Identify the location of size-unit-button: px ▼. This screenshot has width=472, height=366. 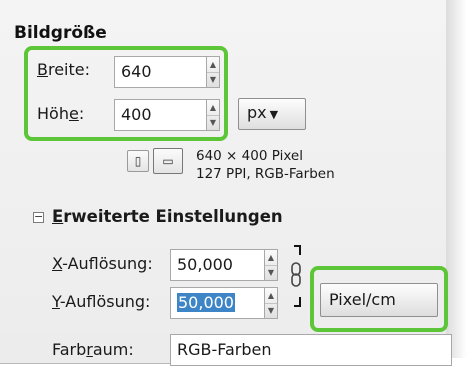
(272, 114).